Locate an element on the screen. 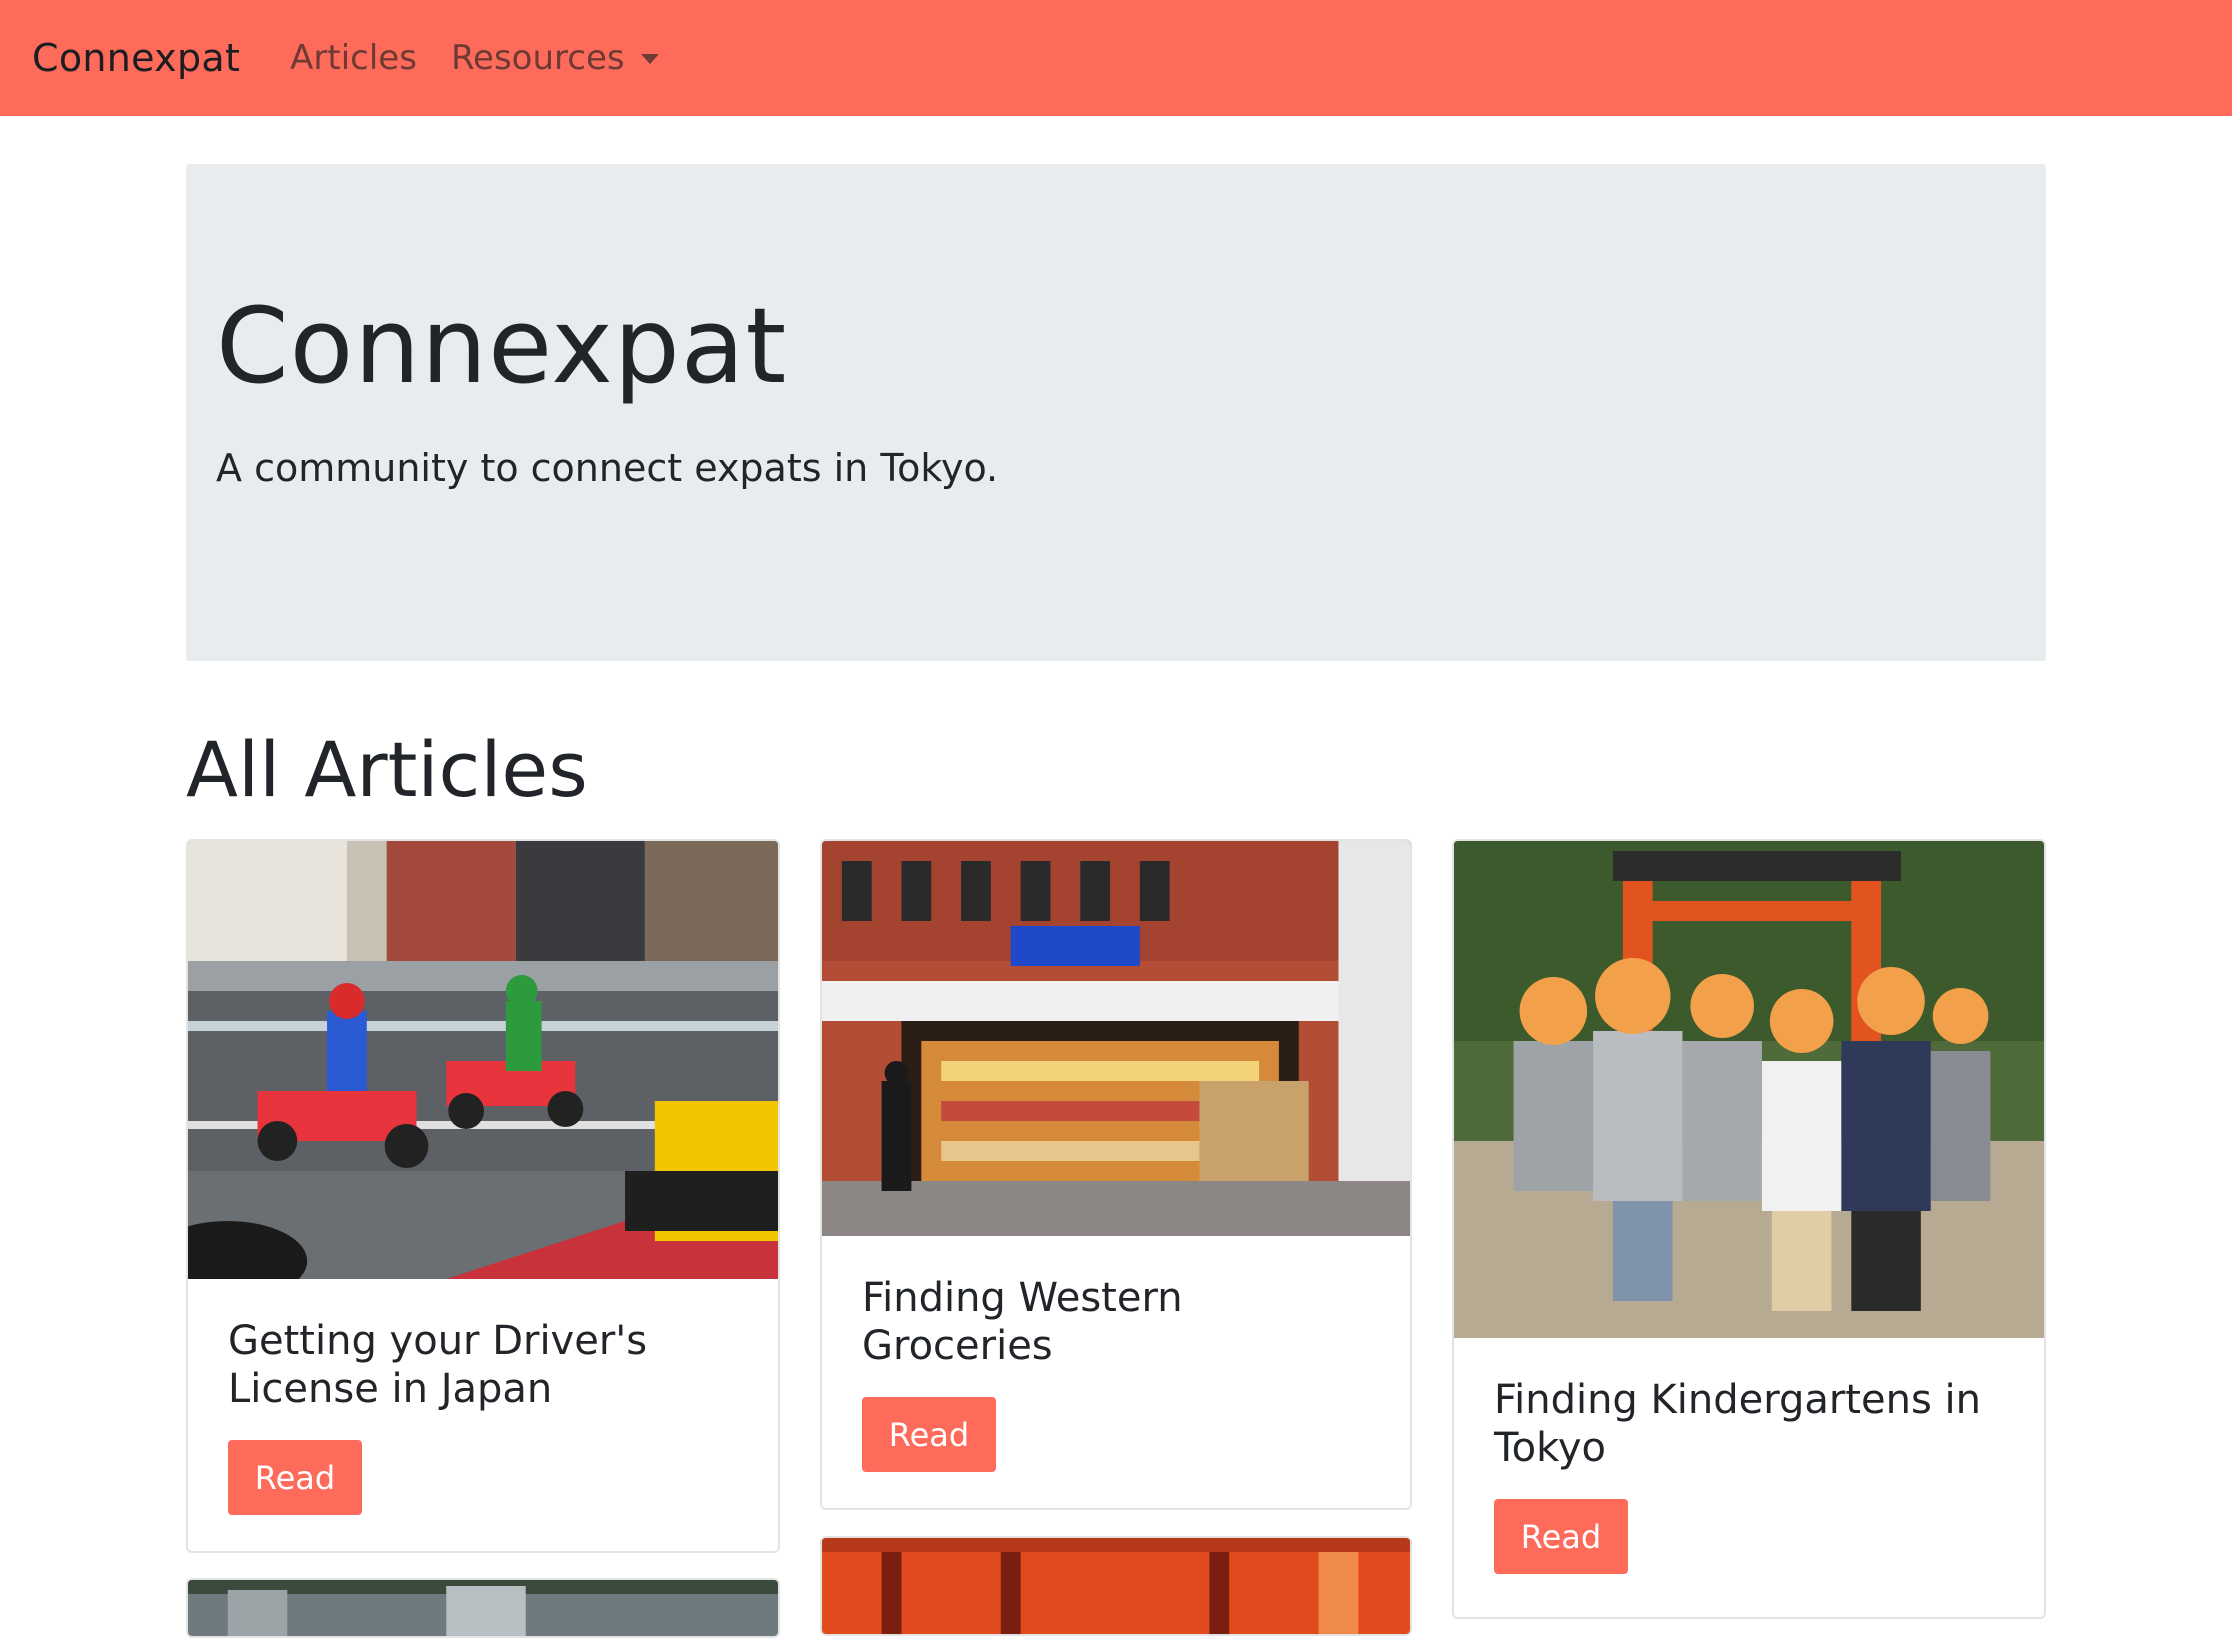 The image size is (2232, 1638). caret-down-icon is located at coordinates (649, 59).